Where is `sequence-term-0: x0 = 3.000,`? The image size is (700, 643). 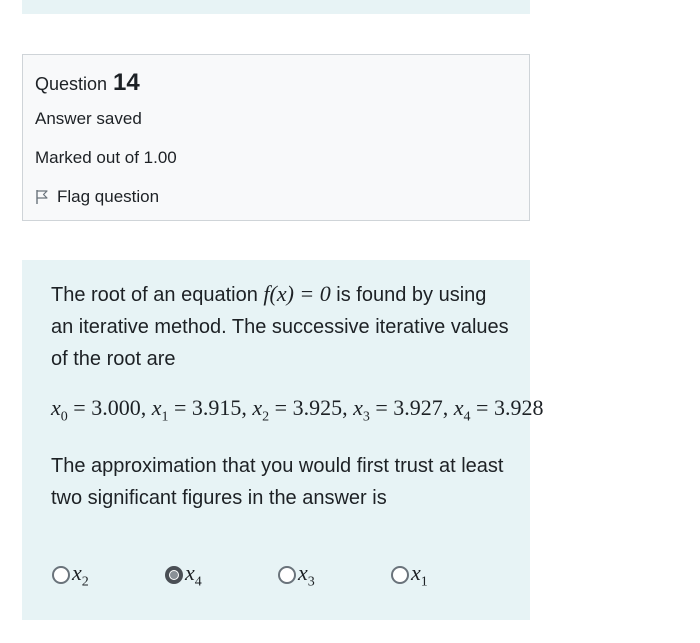 sequence-term-0: x0 = 3.000, is located at coordinates (101, 410).